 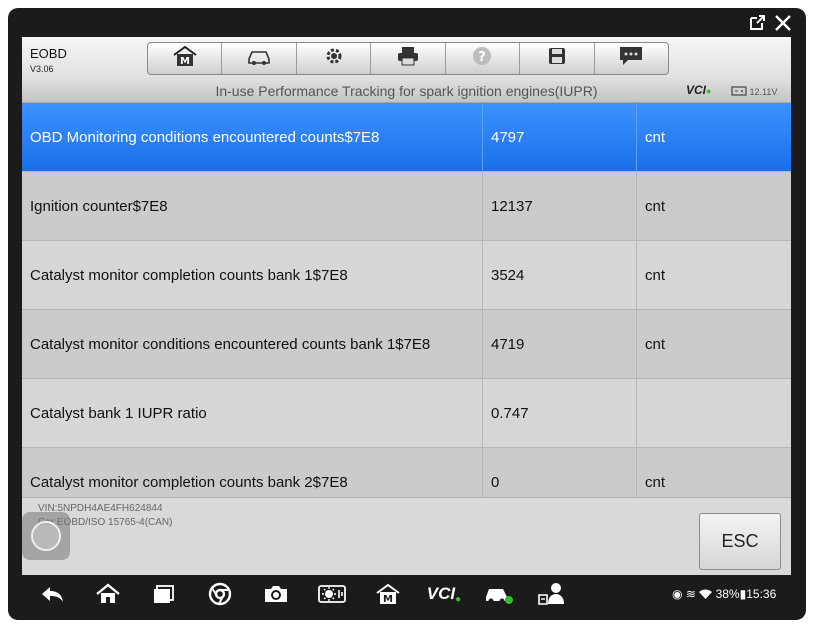 I want to click on clock: 15:36, so click(x=761, y=594).